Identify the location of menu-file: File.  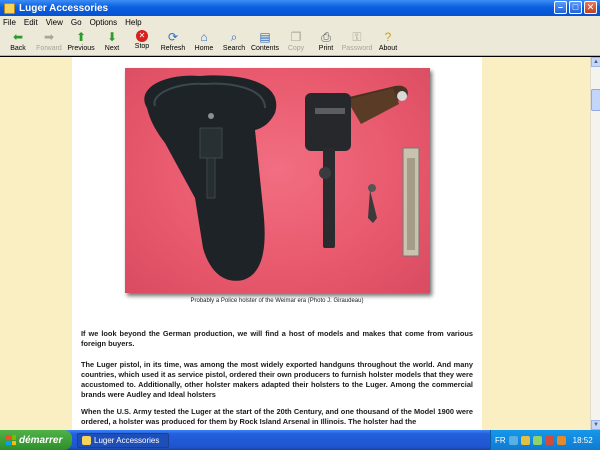
(9, 22).